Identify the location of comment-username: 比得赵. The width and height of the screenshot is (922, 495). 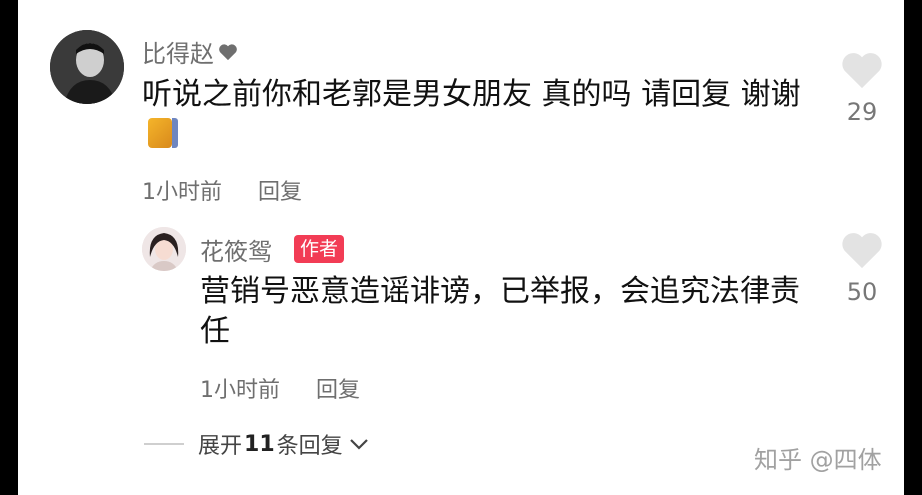
(190, 51).